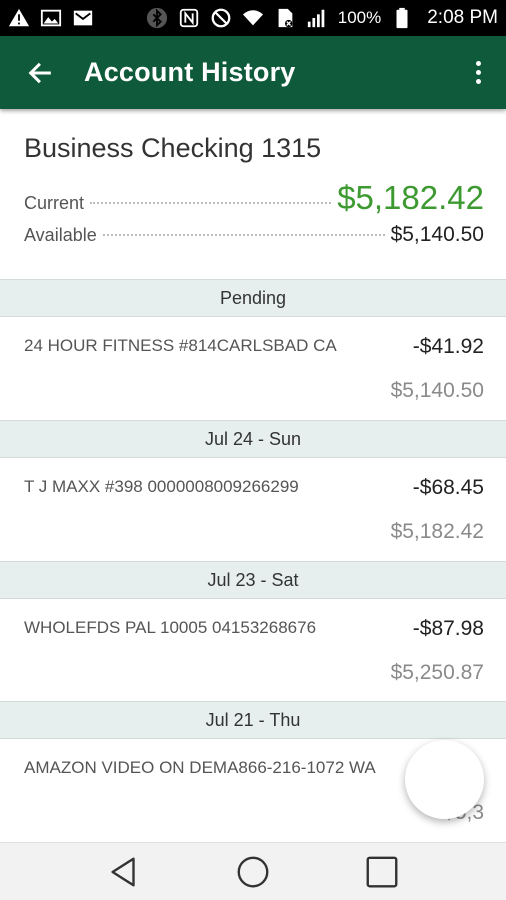 This screenshot has height=900, width=506. I want to click on transaction-amount: -$41.92, so click(448, 346).